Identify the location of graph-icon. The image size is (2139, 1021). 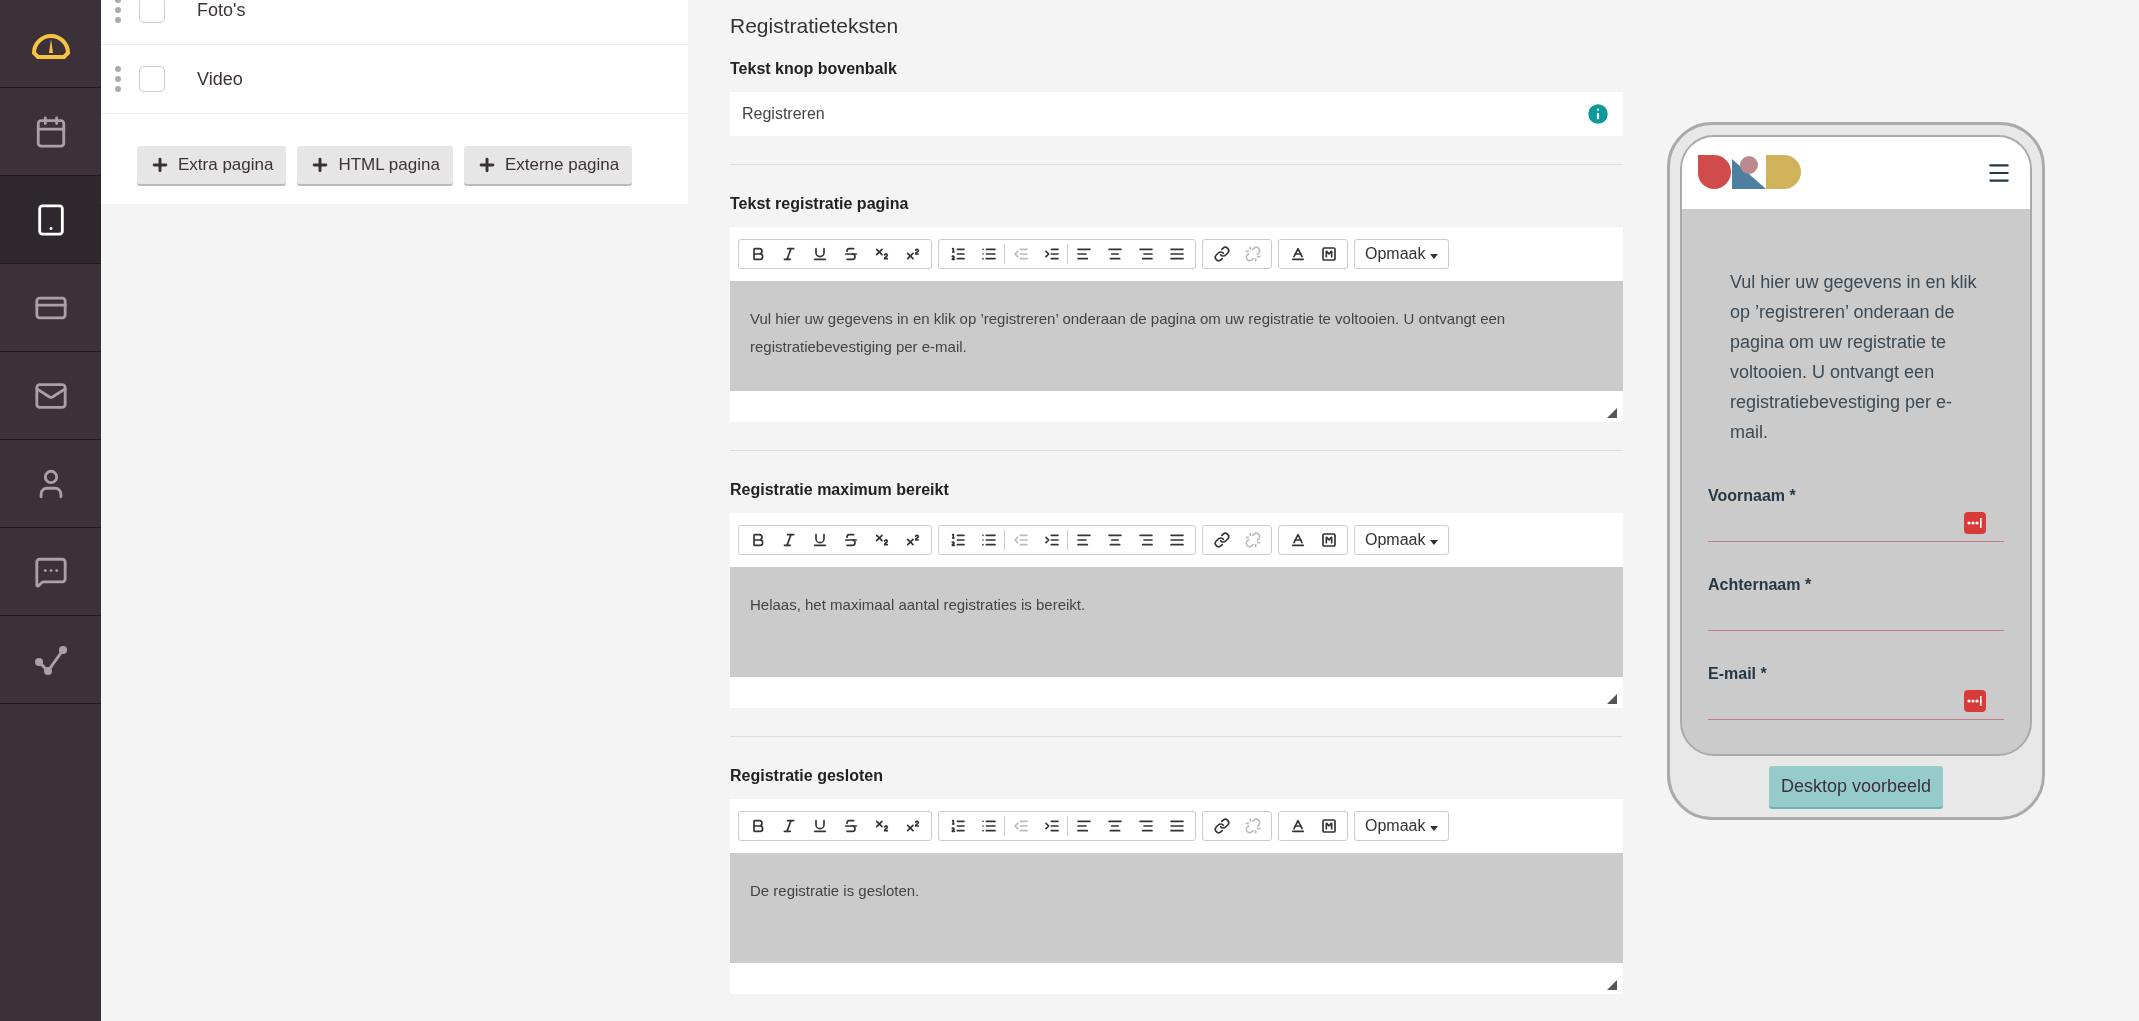
(50, 659).